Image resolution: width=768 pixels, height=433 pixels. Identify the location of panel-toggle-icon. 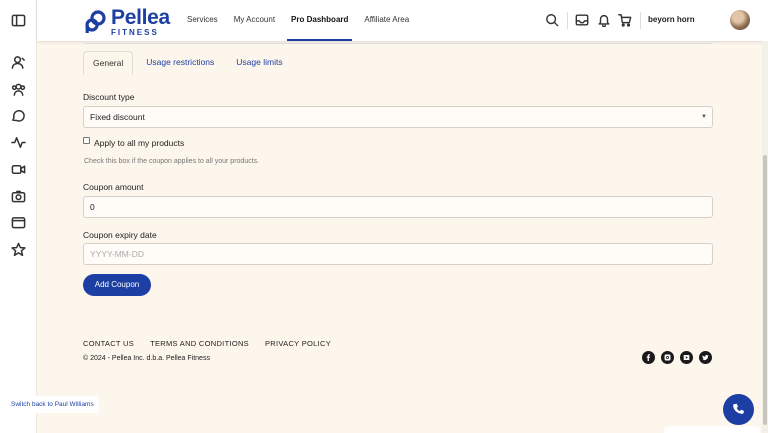
(18, 20).